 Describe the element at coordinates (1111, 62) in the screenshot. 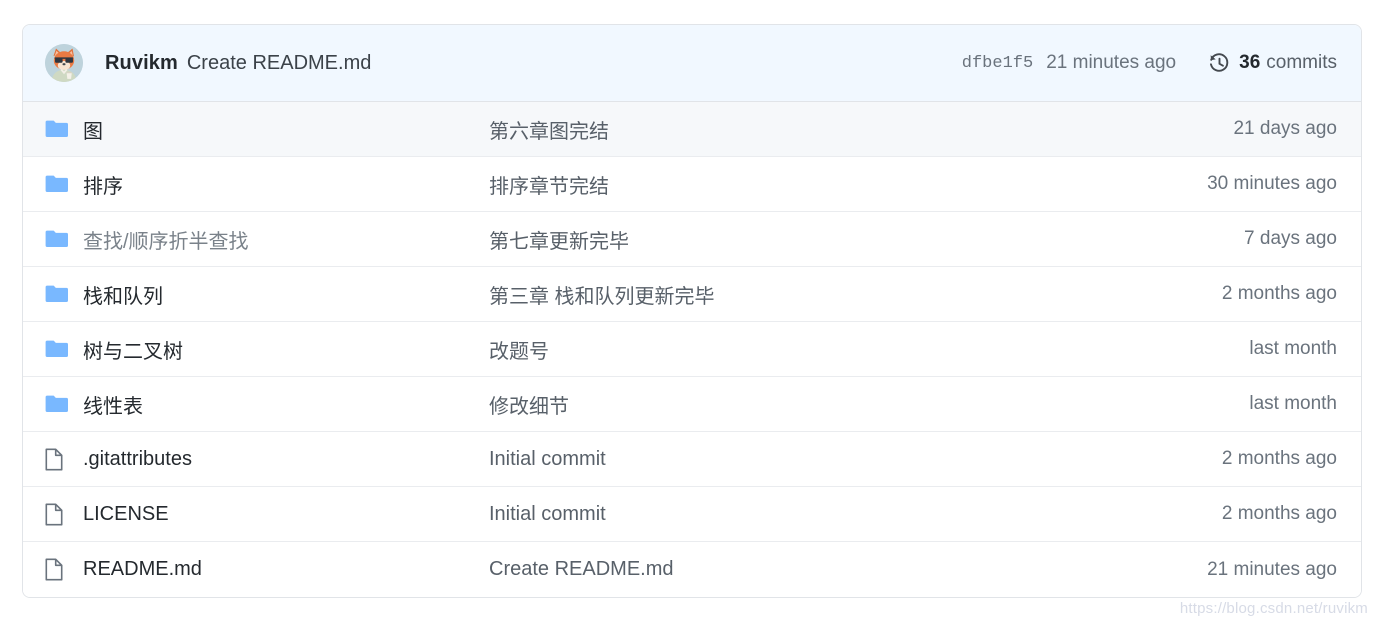

I see `commit-time: 21 minutes ago` at that location.